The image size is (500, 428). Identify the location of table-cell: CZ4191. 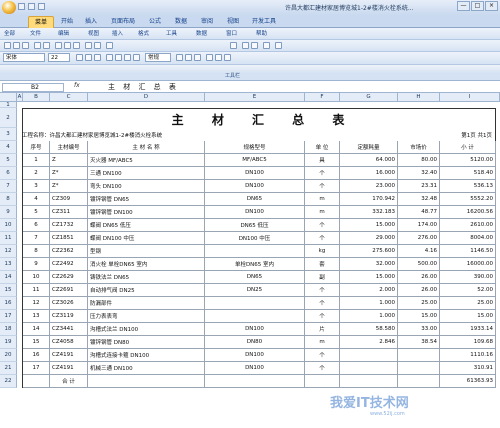
(69, 355).